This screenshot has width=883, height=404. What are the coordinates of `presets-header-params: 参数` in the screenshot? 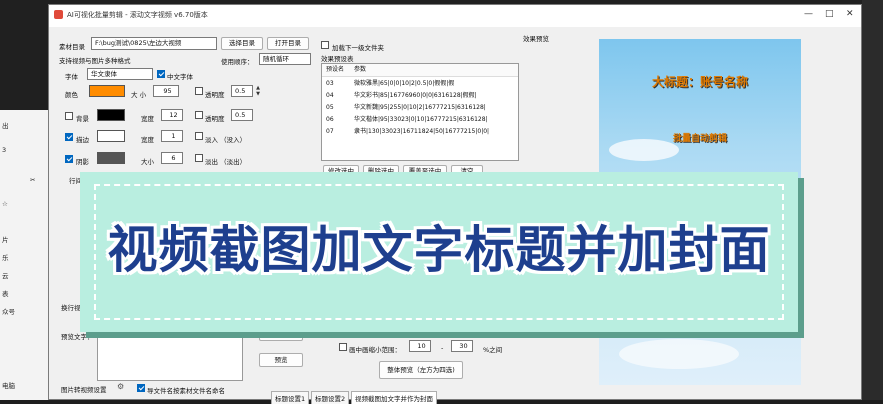 It's located at (360, 69).